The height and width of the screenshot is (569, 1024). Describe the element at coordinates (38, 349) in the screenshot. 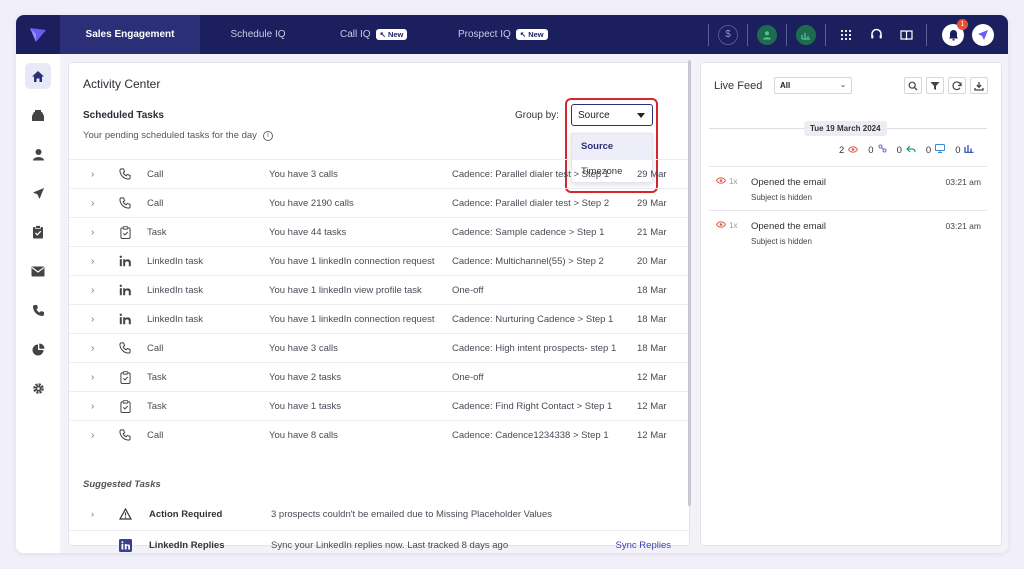

I see `sidebar-item-reports` at that location.